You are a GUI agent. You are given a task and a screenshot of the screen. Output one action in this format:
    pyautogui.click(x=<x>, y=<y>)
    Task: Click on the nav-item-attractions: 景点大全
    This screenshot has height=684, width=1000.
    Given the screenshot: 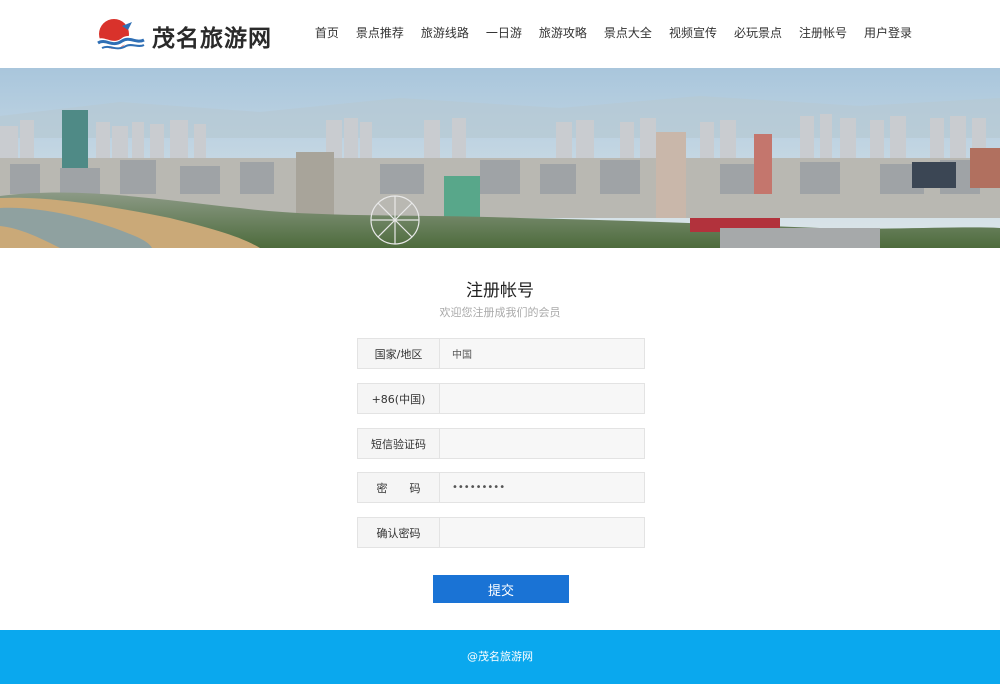 What is the action you would take?
    pyautogui.click(x=628, y=33)
    